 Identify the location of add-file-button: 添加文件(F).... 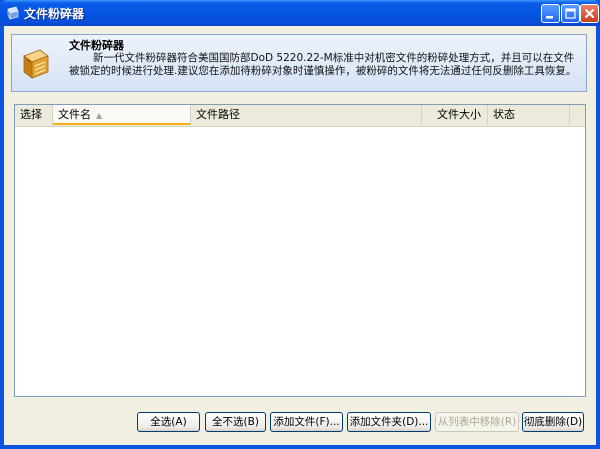
(306, 422).